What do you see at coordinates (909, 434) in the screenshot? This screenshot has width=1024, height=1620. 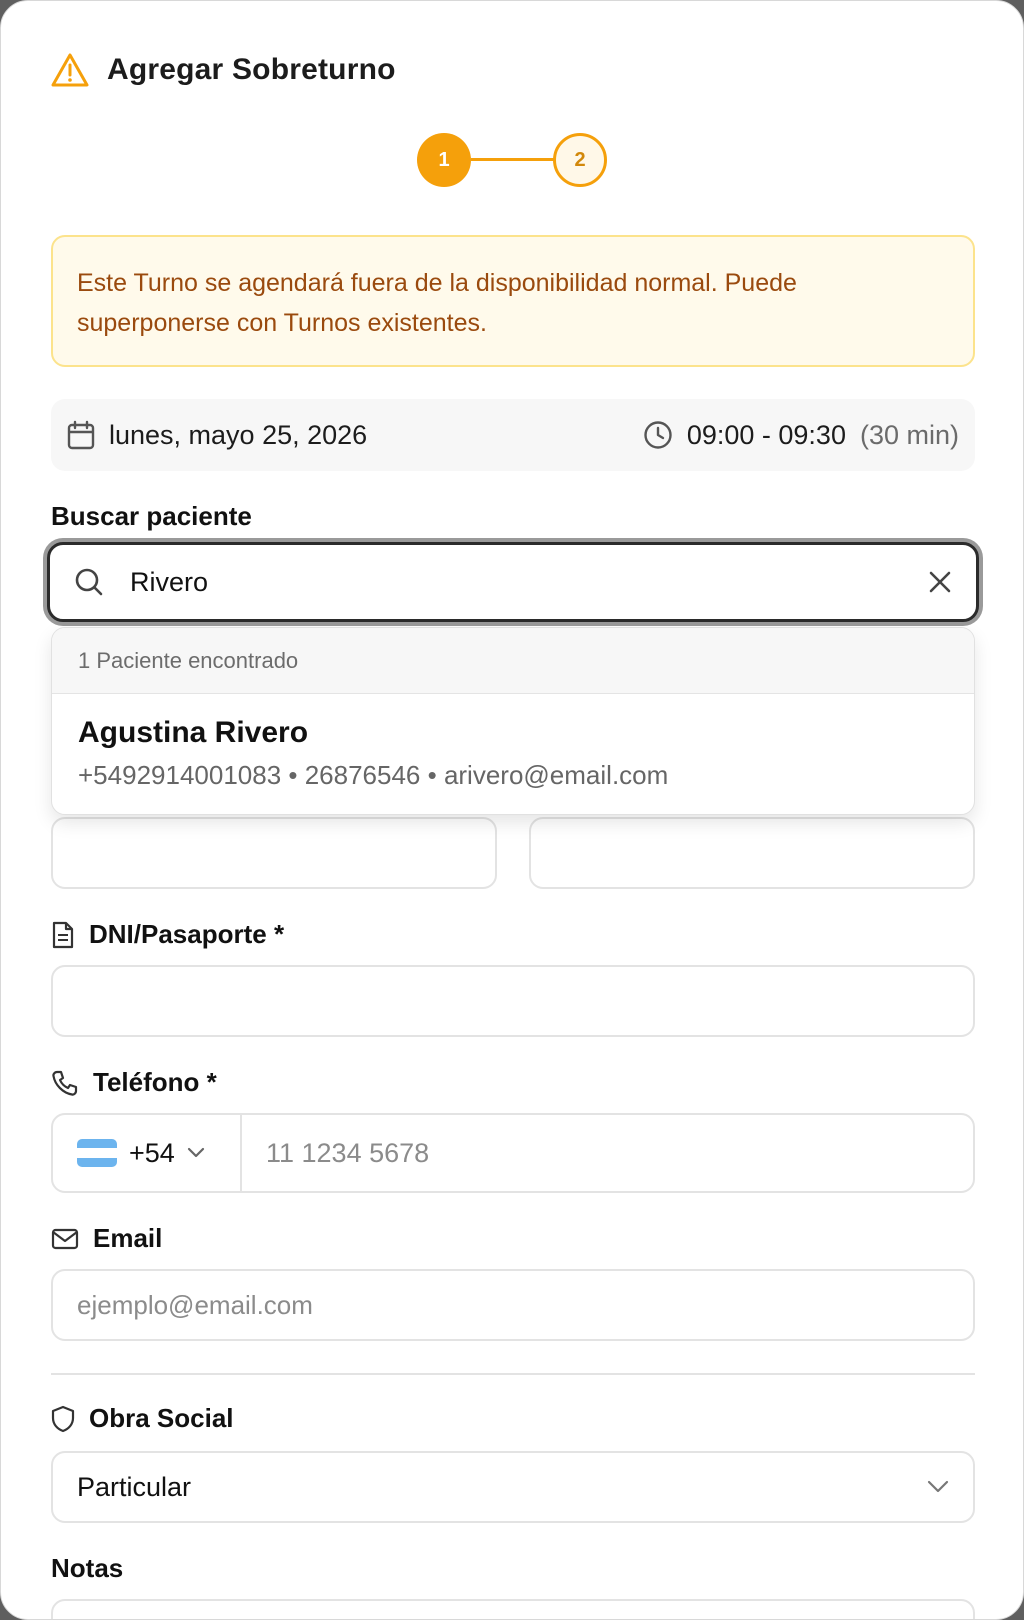 I see `appointment-duration: (30 min)` at bounding box center [909, 434].